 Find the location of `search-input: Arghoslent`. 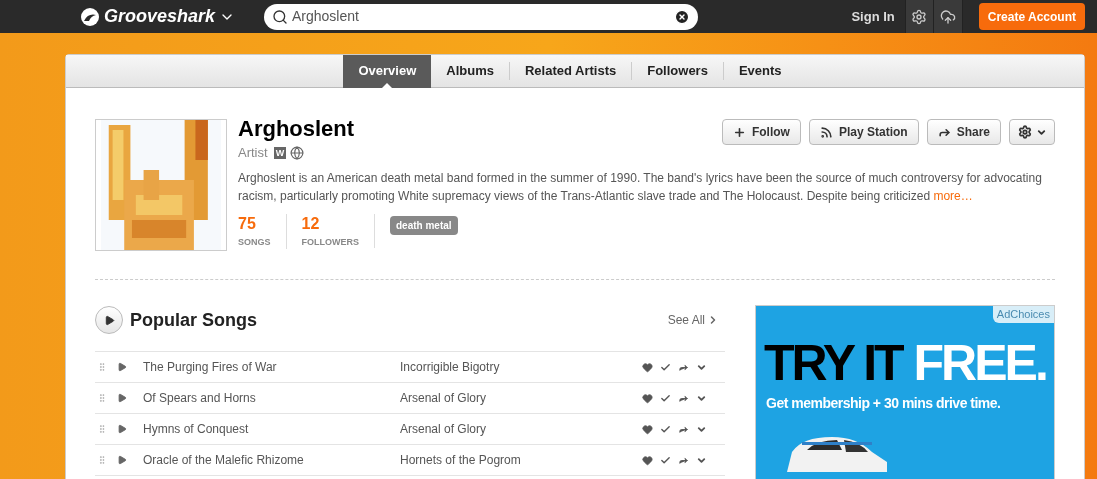

search-input: Arghoslent is located at coordinates (481, 16).